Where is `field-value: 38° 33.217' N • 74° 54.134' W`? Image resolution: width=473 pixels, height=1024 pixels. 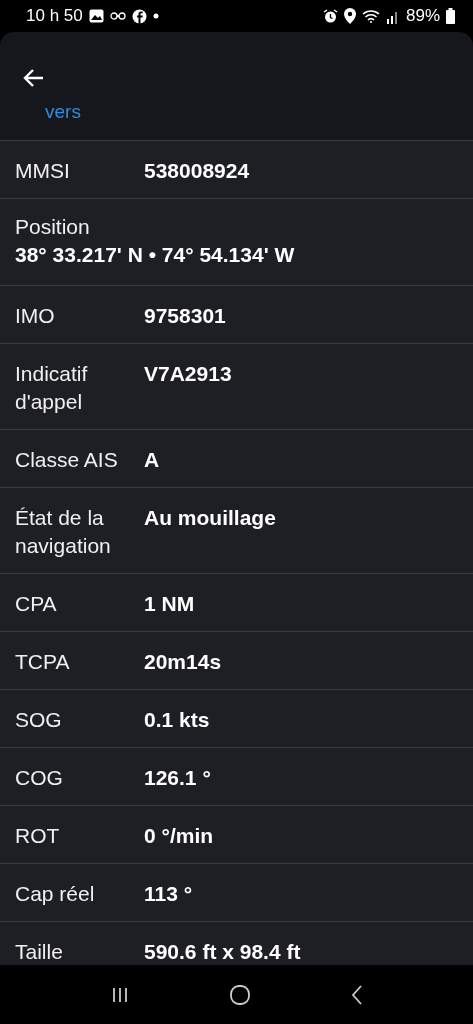 field-value: 38° 33.217' N • 74° 54.134' W is located at coordinates (155, 255).